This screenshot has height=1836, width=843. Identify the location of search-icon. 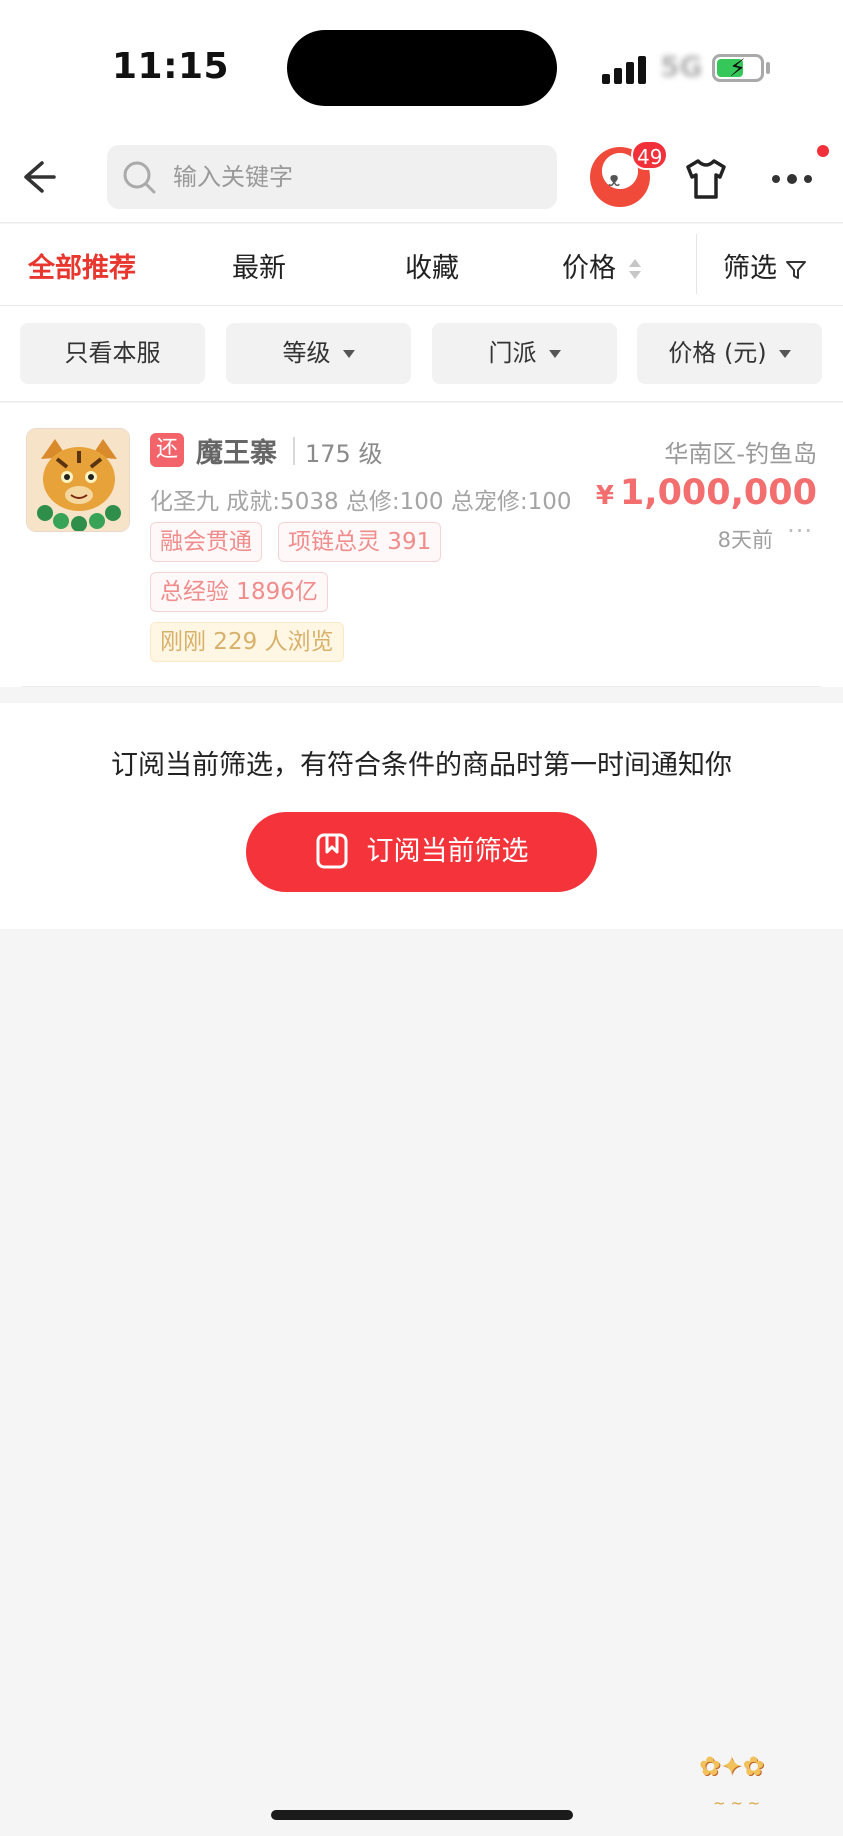
(139, 177).